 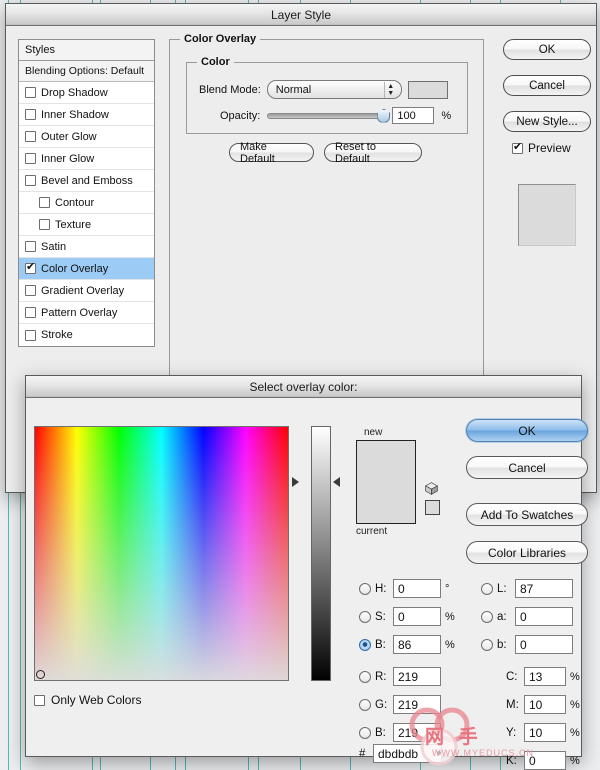 I want to click on stepper-arrows-icon: ▲ ▼, so click(x=390, y=90).